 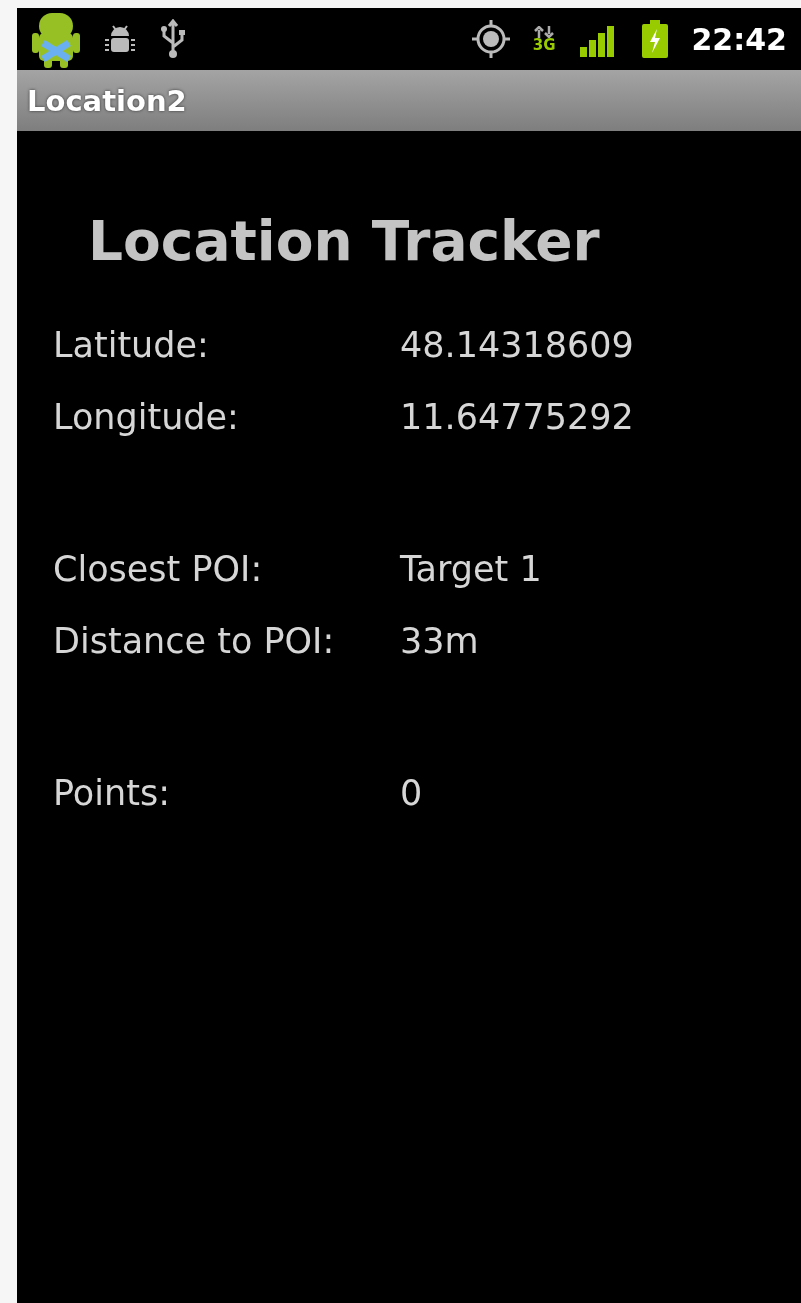 What do you see at coordinates (158, 569) in the screenshot?
I see `field-label: Closest POI:` at bounding box center [158, 569].